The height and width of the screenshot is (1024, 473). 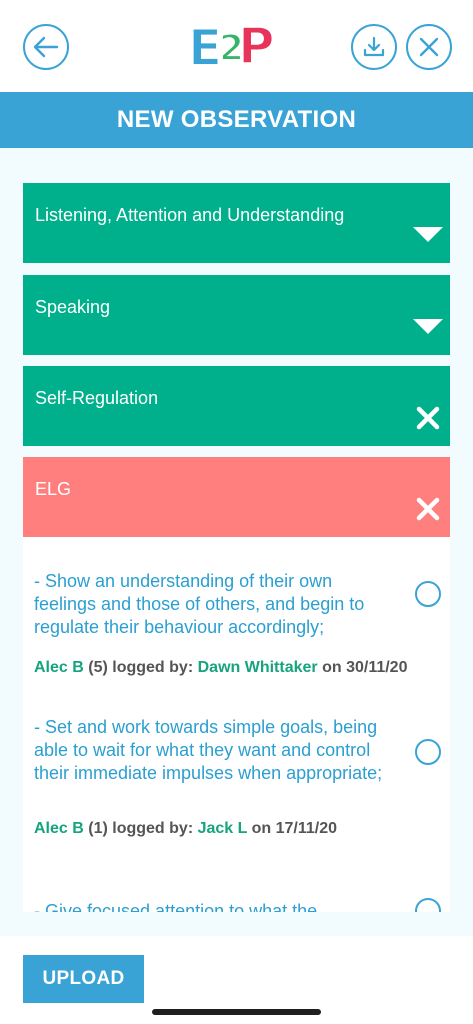 I want to click on author-name: Dawn Whittaker, so click(x=257, y=667).